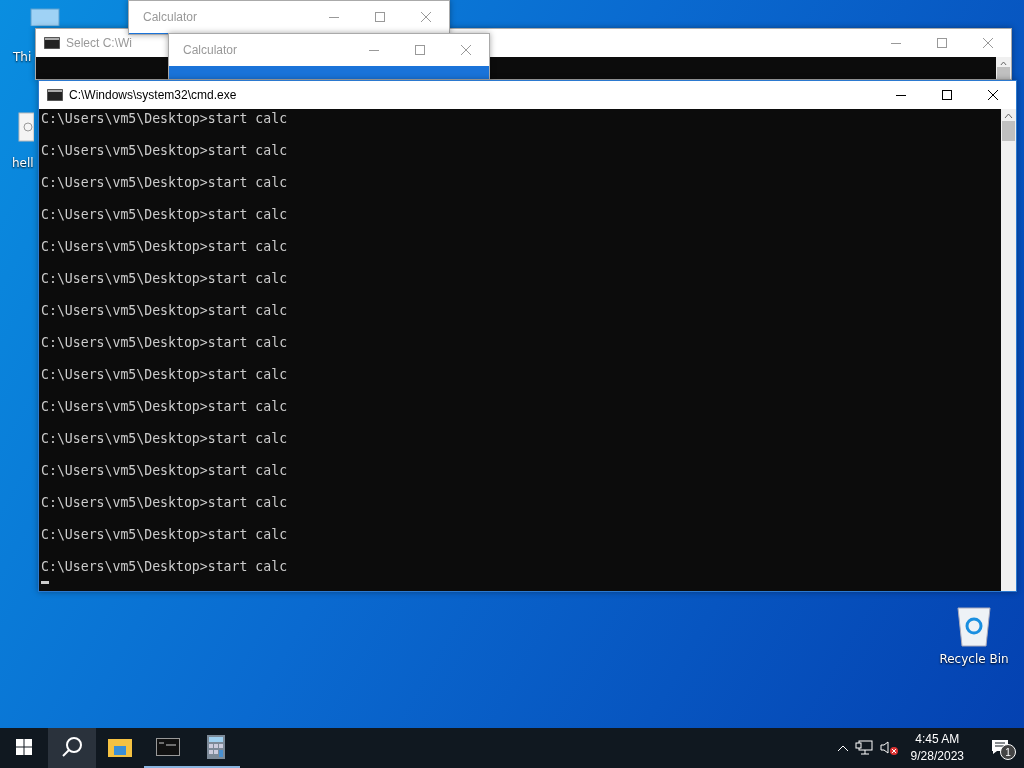 The width and height of the screenshot is (1024, 768). I want to click on muted-speaker-icon, so click(888, 748).